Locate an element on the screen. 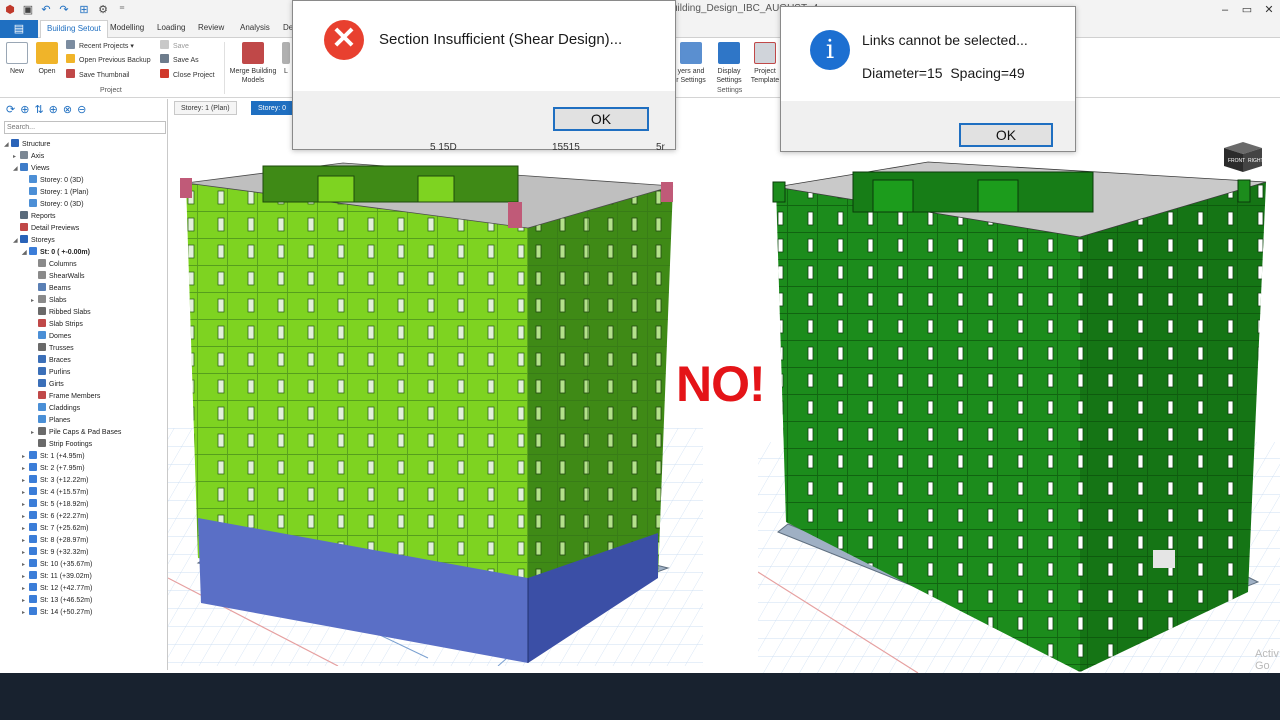 The height and width of the screenshot is (720, 1280). save-as-button: Save As is located at coordinates (179, 60).